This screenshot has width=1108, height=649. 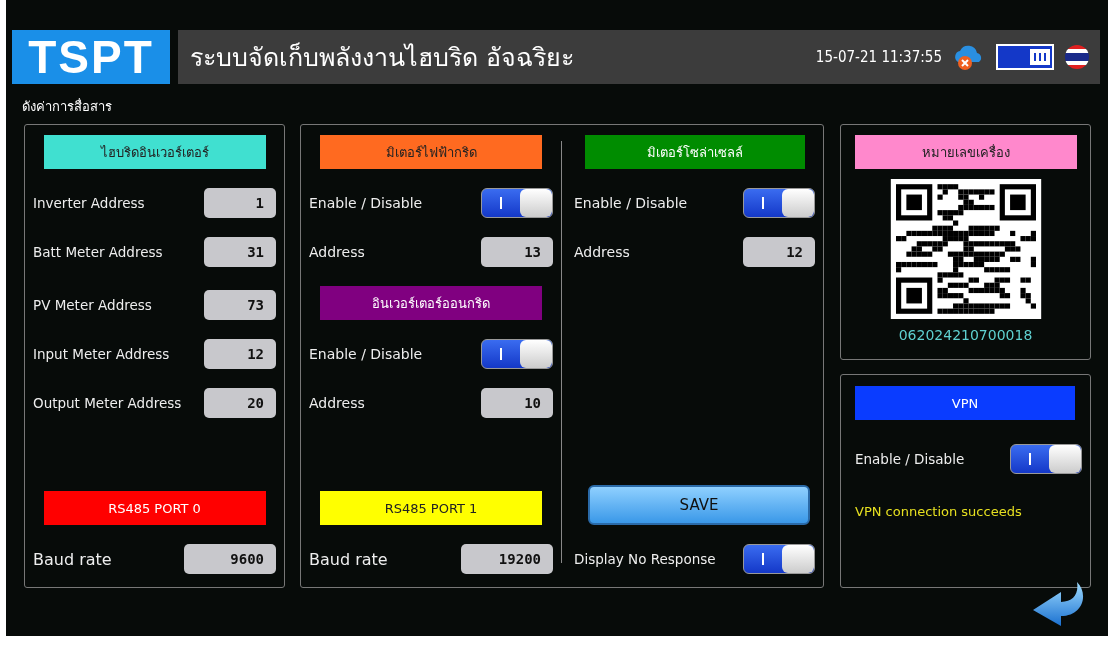 What do you see at coordinates (694, 152) in the screenshot?
I see `section-header: มิเตอร์โซล่าเซลล์` at bounding box center [694, 152].